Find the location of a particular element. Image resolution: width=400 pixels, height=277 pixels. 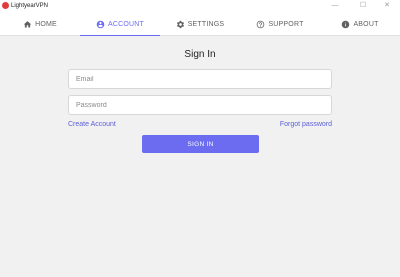

tab-home-label: HOME is located at coordinates (46, 24).